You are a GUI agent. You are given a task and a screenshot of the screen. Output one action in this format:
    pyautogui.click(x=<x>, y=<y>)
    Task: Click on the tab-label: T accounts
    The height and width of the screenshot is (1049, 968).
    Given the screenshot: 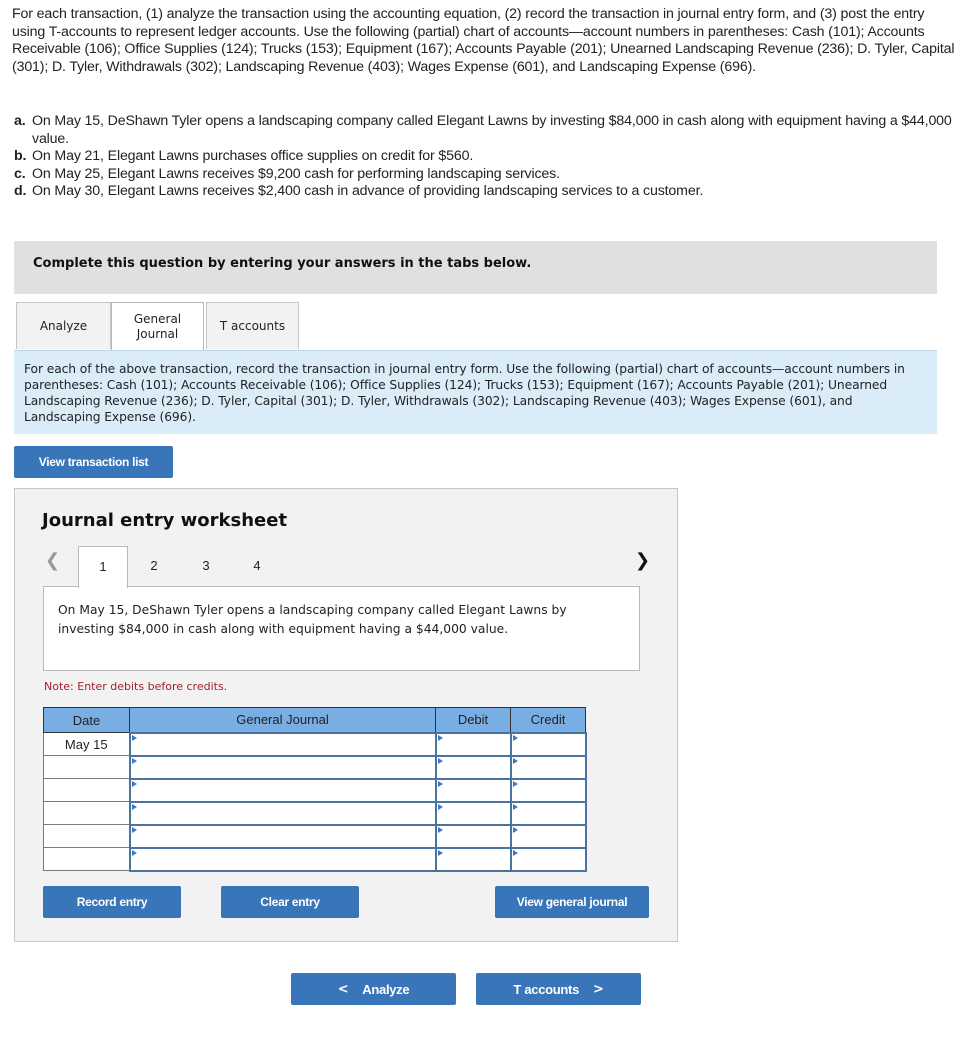 What is the action you would take?
    pyautogui.click(x=252, y=325)
    